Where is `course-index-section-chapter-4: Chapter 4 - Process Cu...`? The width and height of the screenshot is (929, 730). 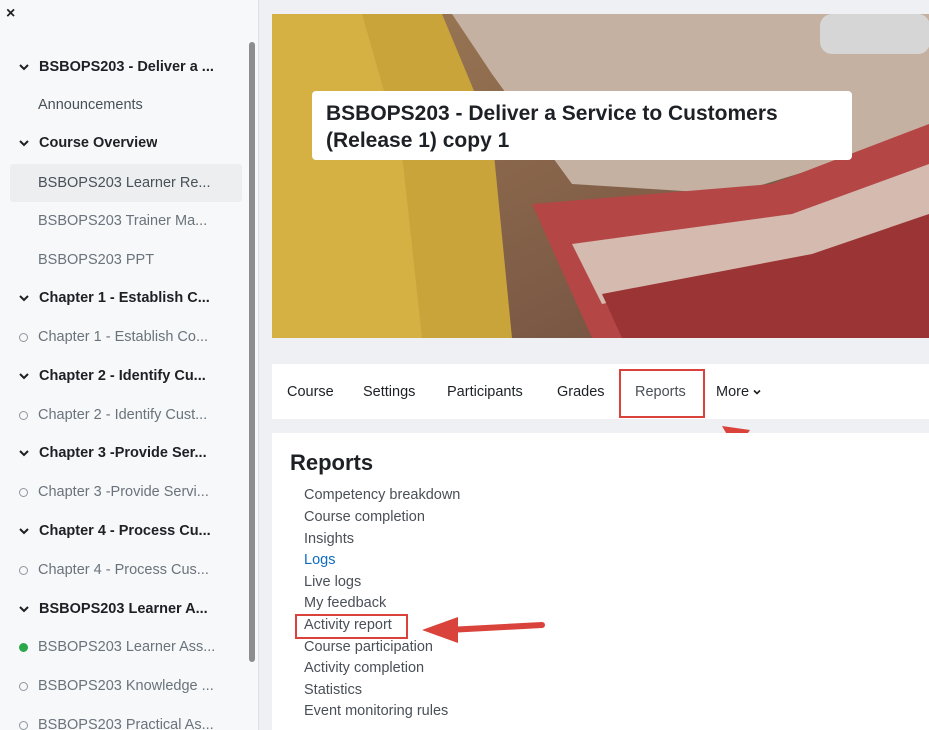 course-index-section-chapter-4: Chapter 4 - Process Cu... is located at coordinates (123, 531).